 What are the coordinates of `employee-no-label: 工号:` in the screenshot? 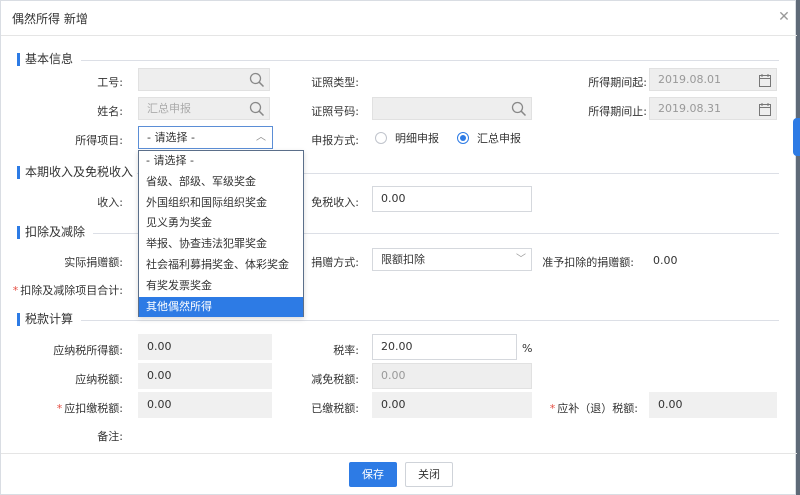 It's located at (110, 82).